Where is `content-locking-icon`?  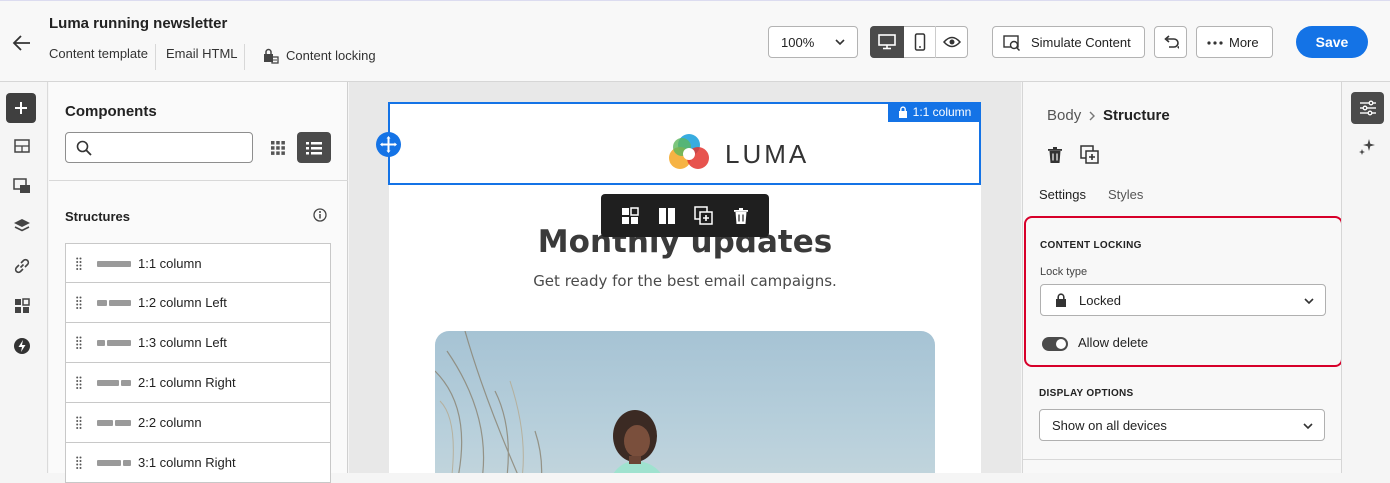 content-locking-icon is located at coordinates (271, 56).